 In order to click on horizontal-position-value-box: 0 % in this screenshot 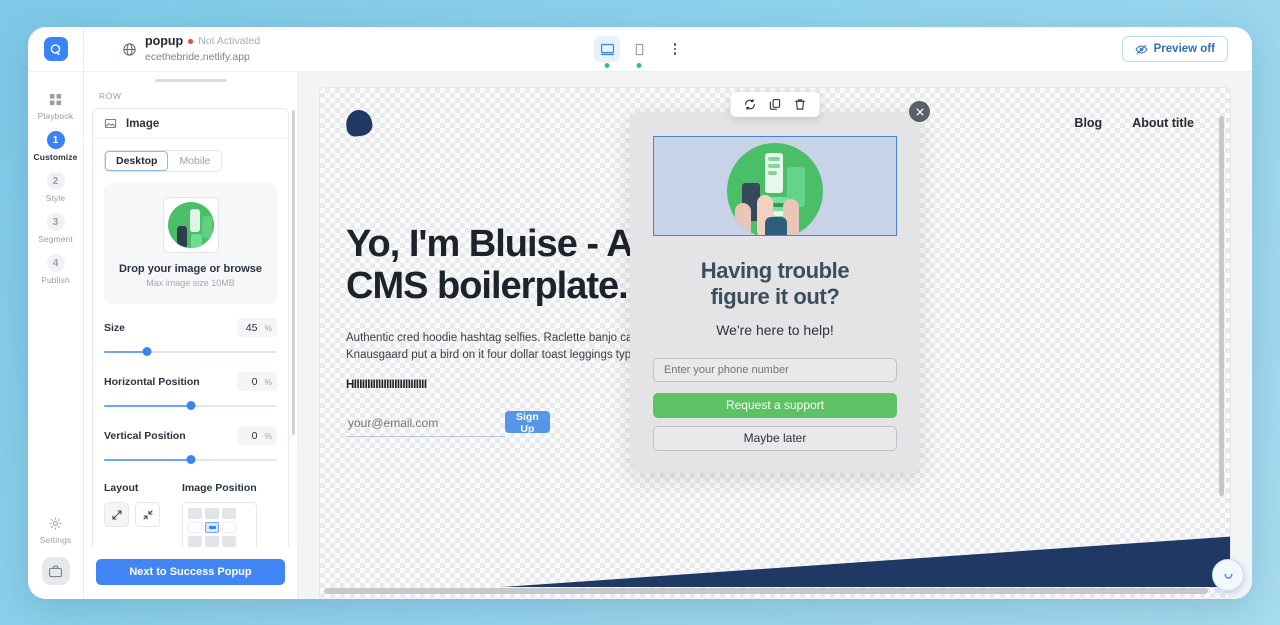, I will do `click(257, 381)`.